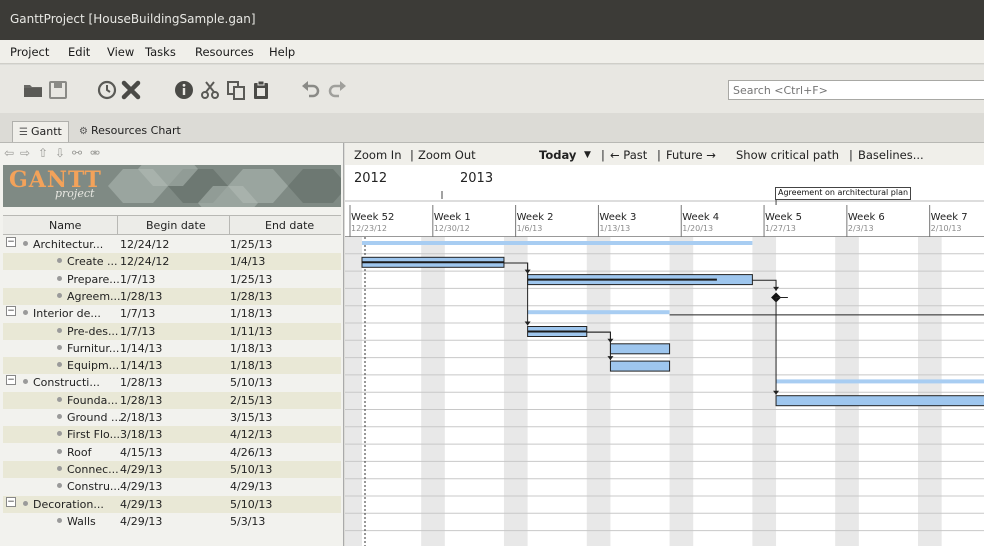 This screenshot has height=546, width=984. What do you see at coordinates (141, 366) in the screenshot?
I see `task-begin-date: 1/14/13` at bounding box center [141, 366].